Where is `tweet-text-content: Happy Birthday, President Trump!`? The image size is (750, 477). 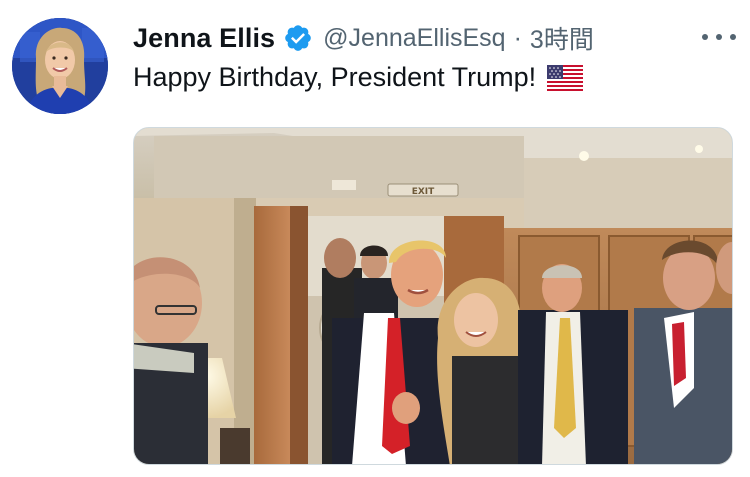 tweet-text-content: Happy Birthday, President Trump! is located at coordinates (335, 77).